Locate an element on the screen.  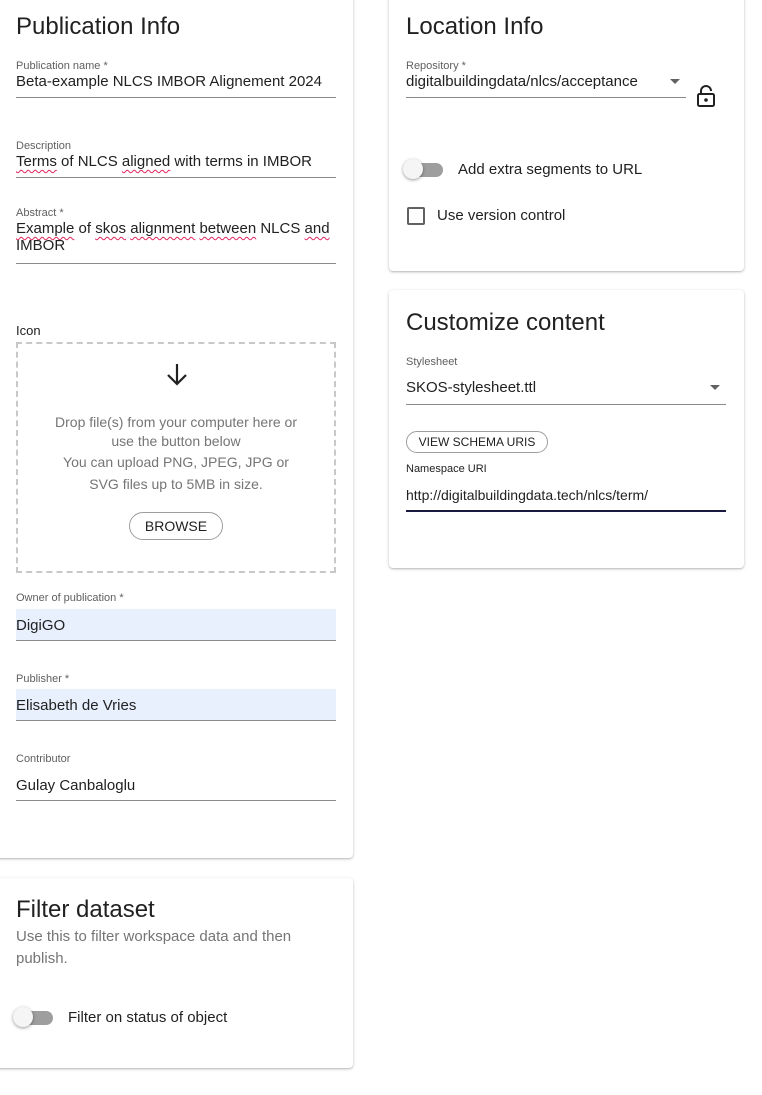
abstract-text: of is located at coordinates (85, 228).